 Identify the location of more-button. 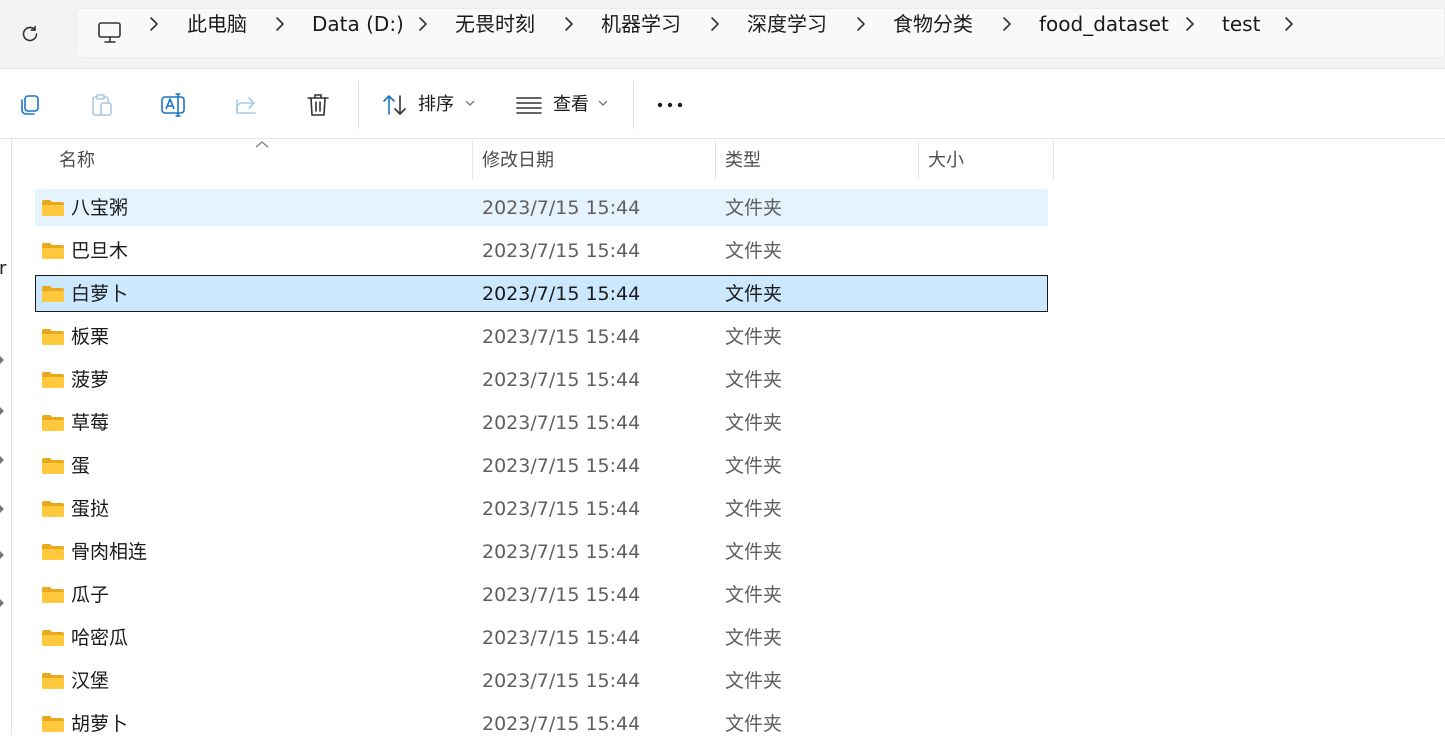
(670, 105).